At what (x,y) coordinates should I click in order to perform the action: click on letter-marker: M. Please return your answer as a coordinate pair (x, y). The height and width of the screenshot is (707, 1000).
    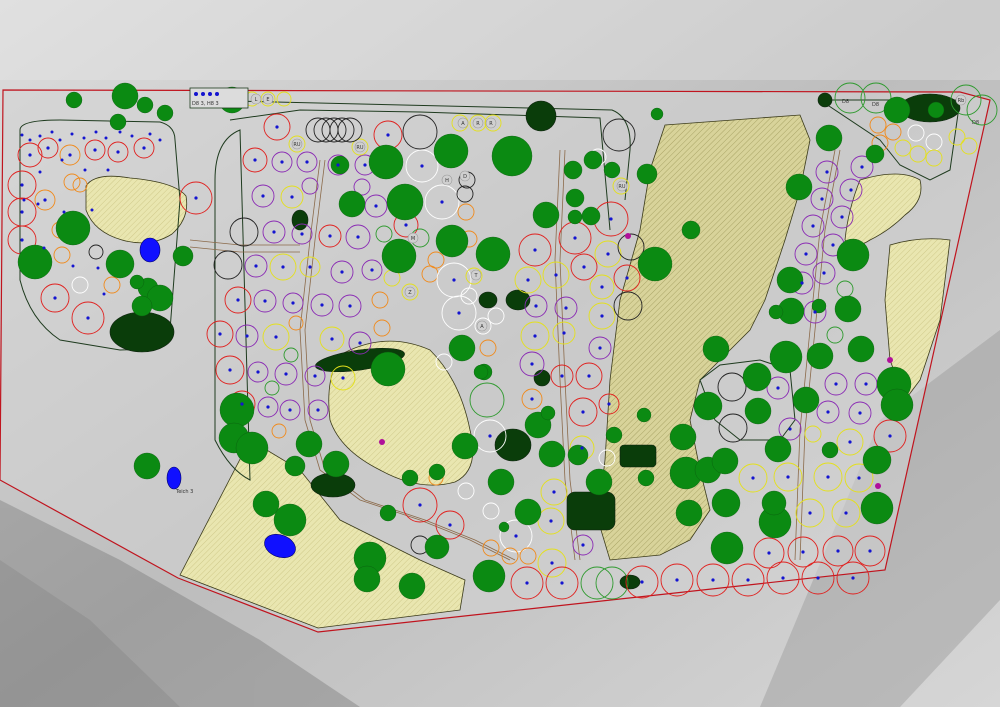
    Looking at the image, I should click on (413, 238).